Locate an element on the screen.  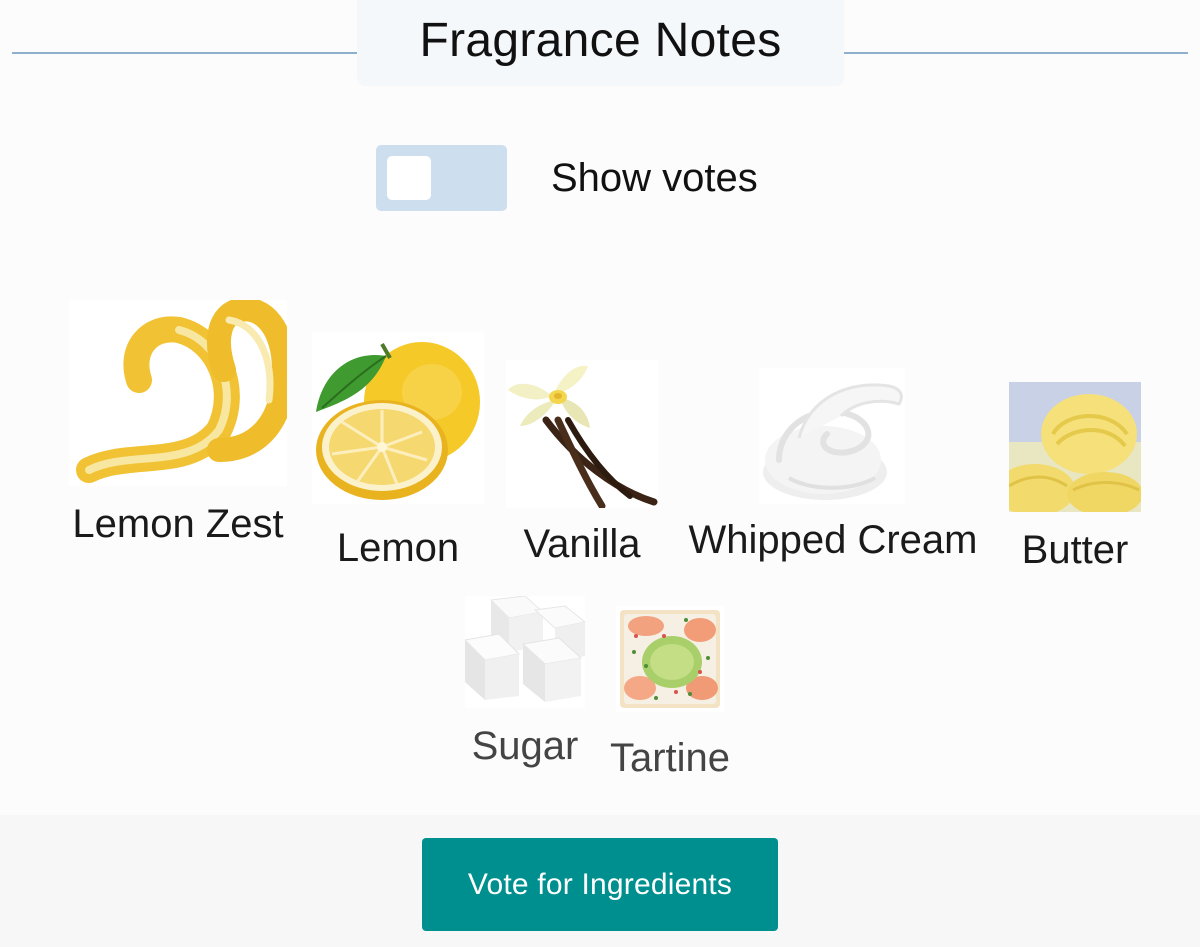
note-tartine: Tartine is located at coordinates (670, 692).